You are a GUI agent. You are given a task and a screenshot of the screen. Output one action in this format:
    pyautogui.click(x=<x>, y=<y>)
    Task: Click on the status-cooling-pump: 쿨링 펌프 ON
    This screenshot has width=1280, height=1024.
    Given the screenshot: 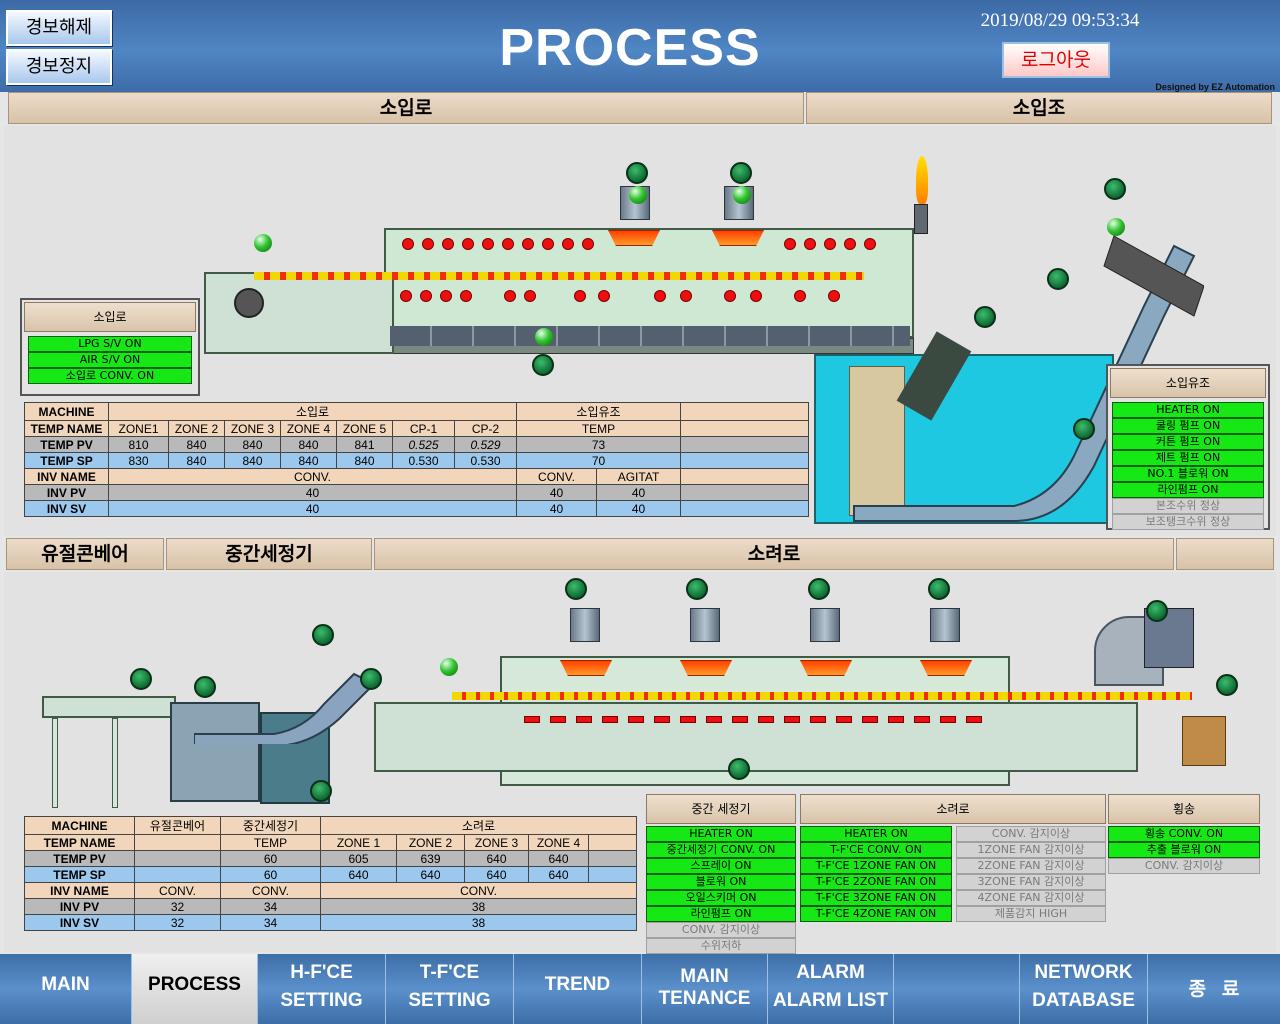 What is the action you would take?
    pyautogui.click(x=1188, y=426)
    